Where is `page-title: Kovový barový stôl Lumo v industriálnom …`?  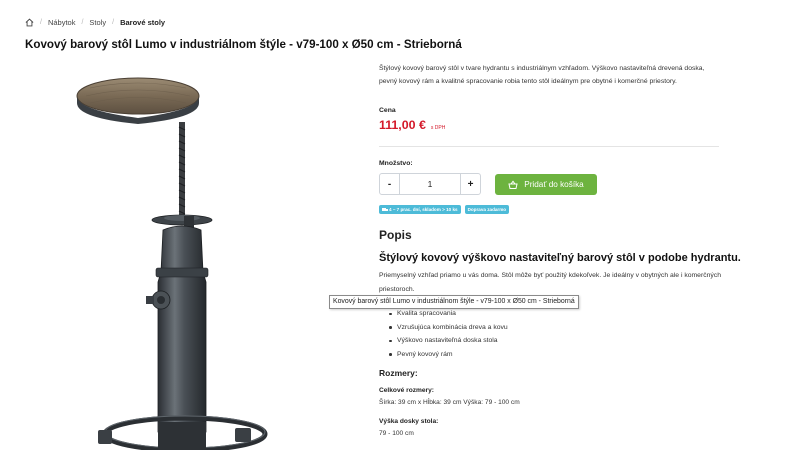
page-title: Kovový barový stôl Lumo v industriálnom … is located at coordinates (243, 44).